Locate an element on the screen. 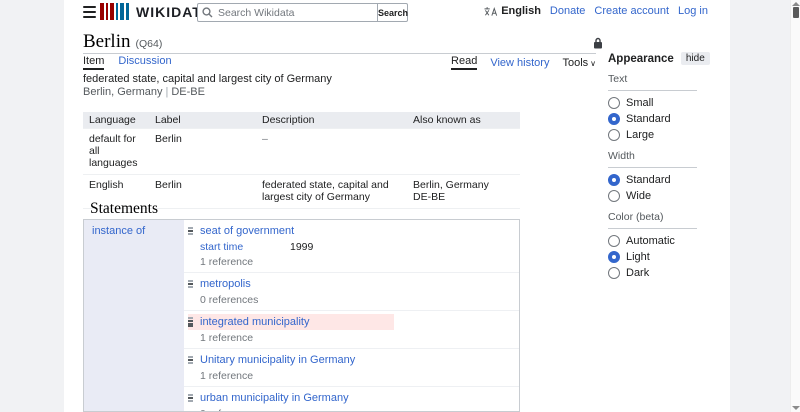 The height and width of the screenshot is (412, 800). qualifier-row: start time 1999 is located at coordinates (359, 246).